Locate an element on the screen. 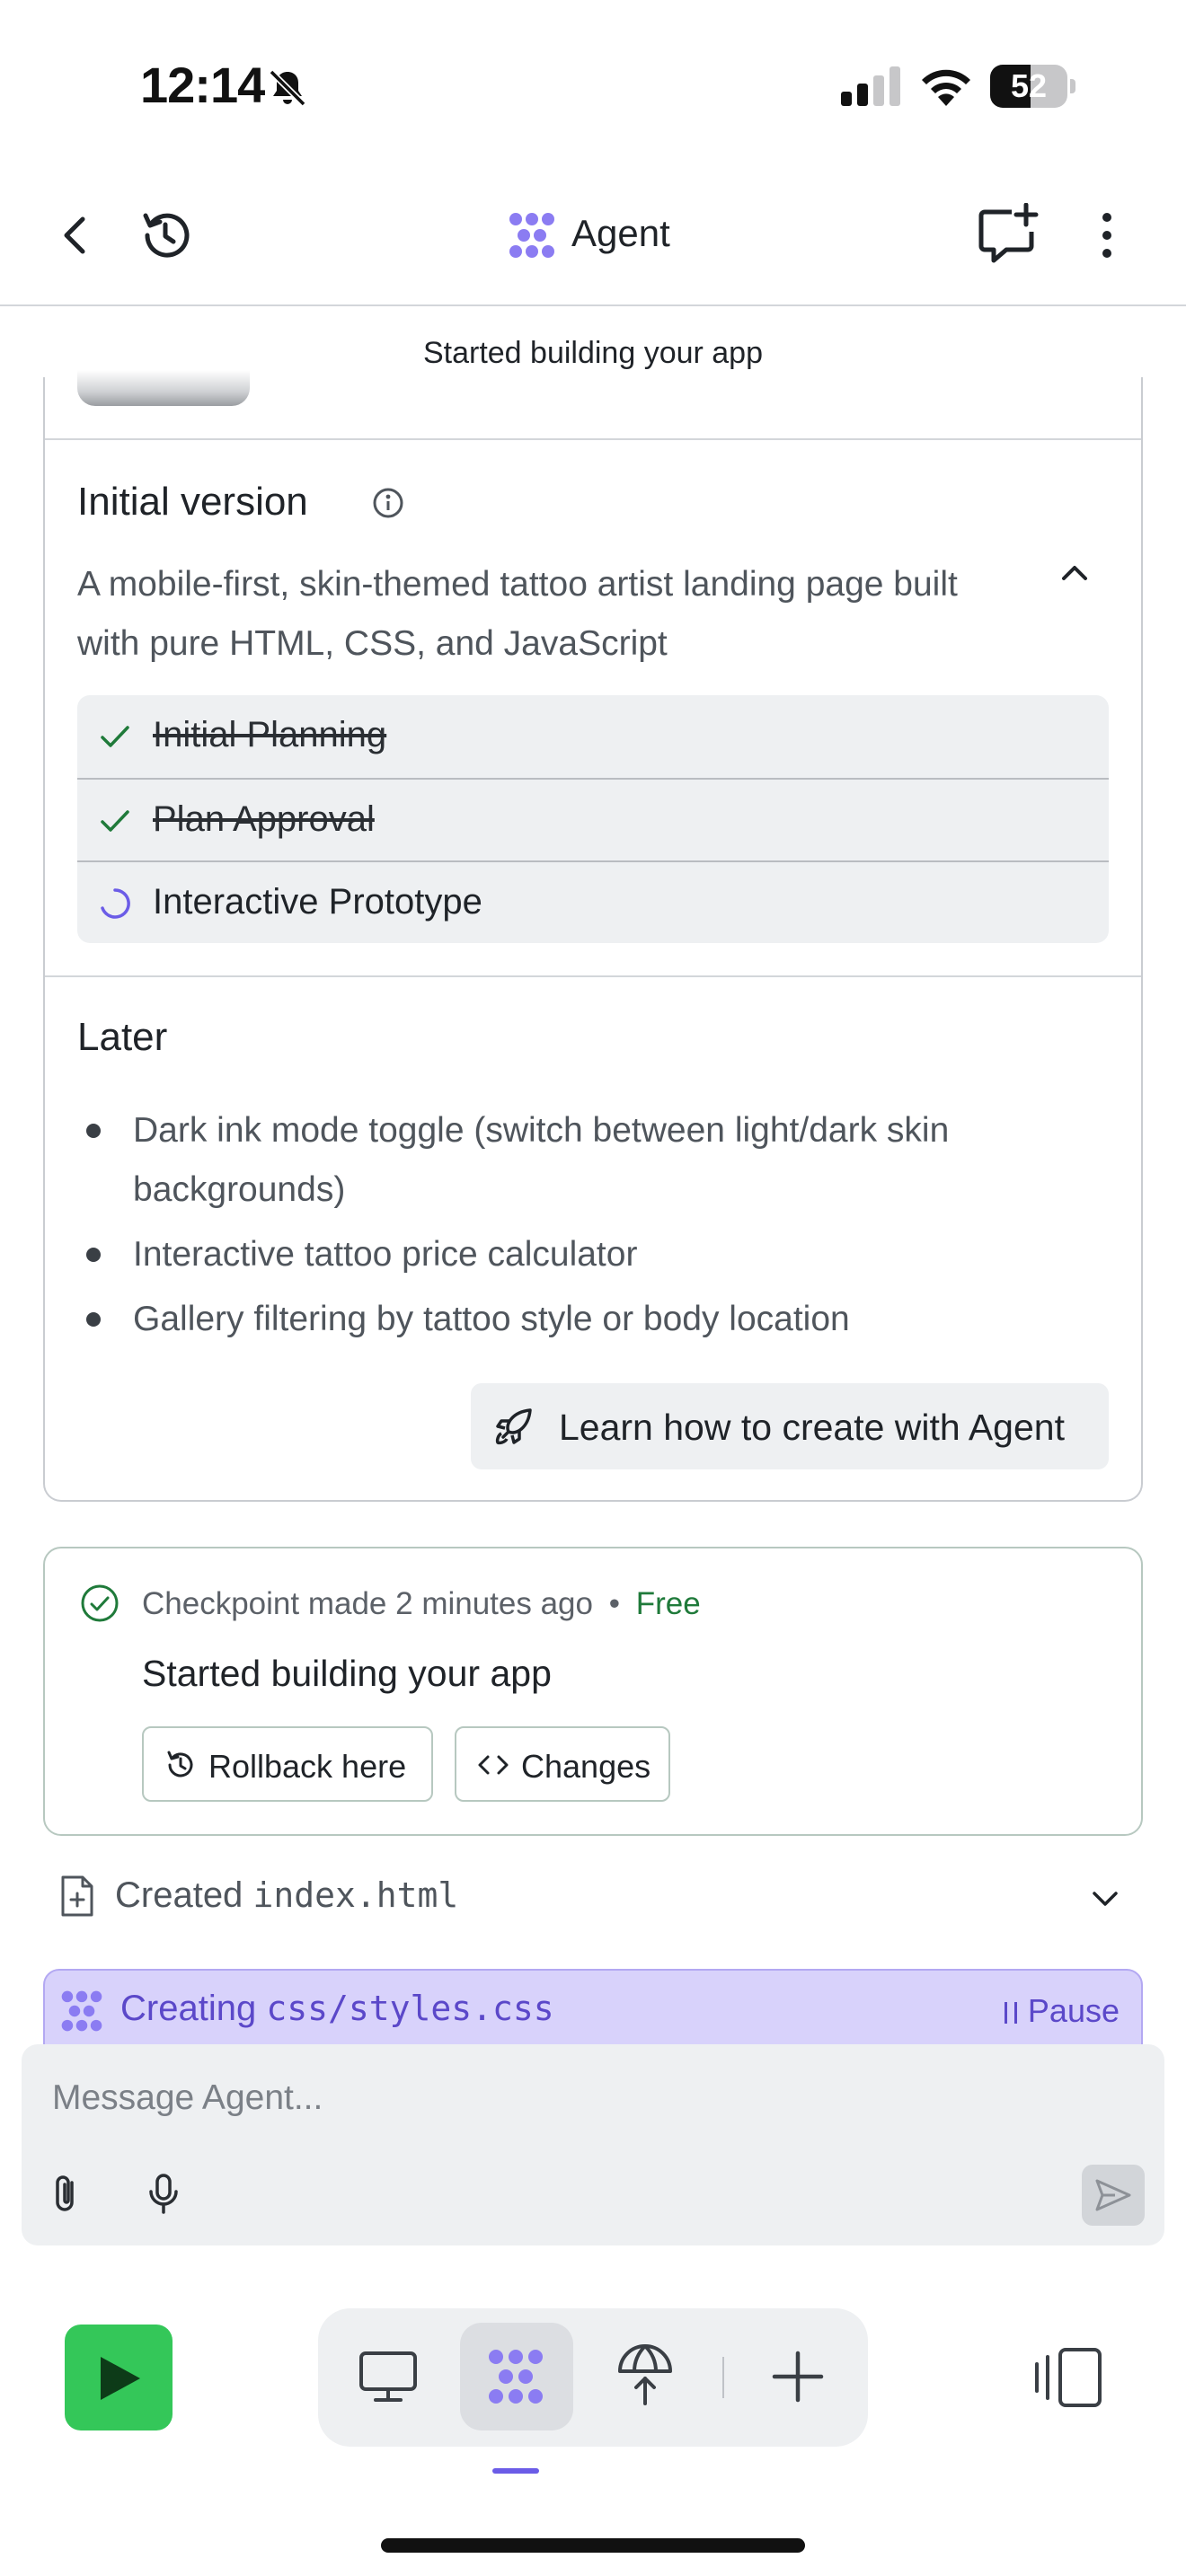 This screenshot has height=2576, width=1186. checkpoint-price: Free is located at coordinates (668, 1603).